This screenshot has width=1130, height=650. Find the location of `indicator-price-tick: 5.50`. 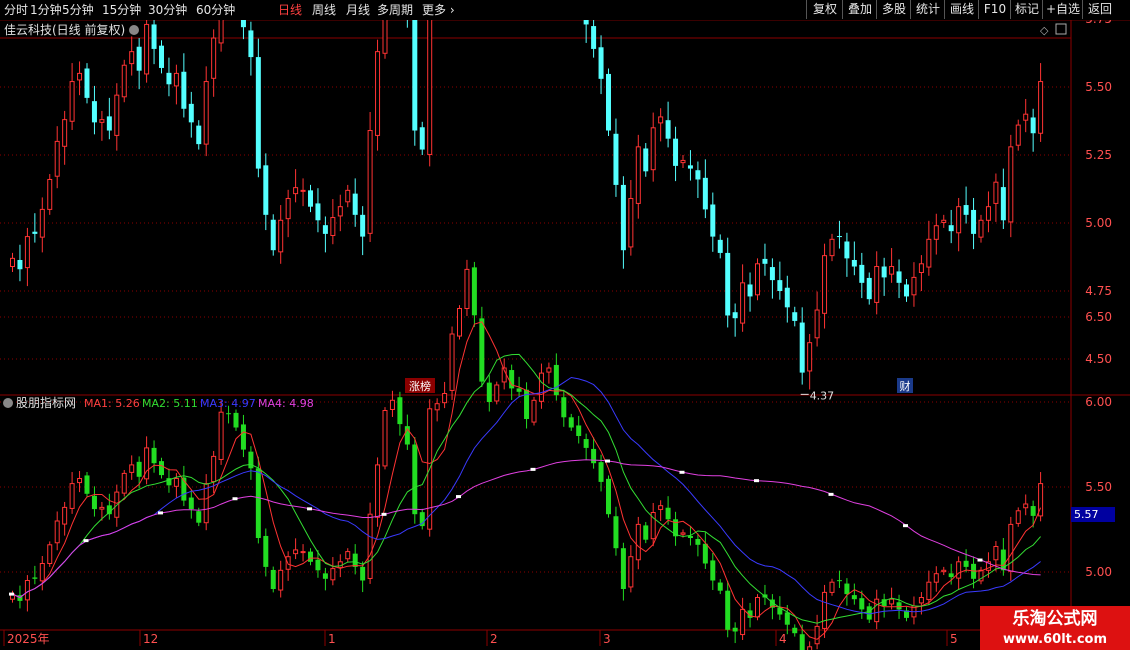

indicator-price-tick: 5.50 is located at coordinates (1098, 487).